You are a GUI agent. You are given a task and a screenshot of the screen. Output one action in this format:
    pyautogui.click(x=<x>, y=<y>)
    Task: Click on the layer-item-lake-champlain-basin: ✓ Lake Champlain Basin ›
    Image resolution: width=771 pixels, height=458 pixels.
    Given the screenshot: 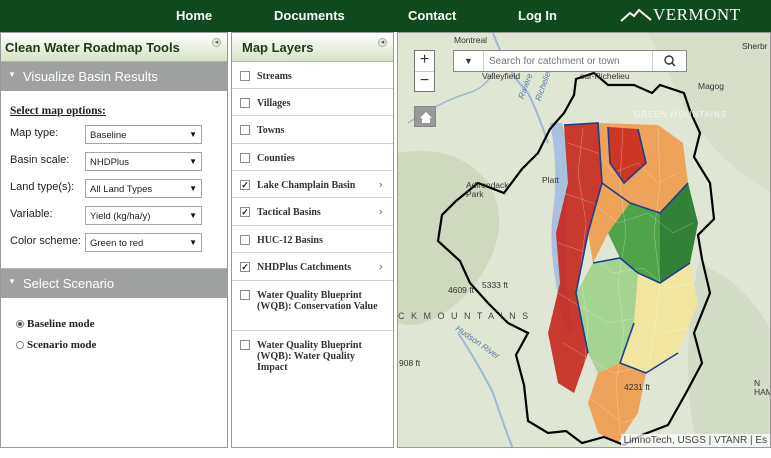 What is the action you would take?
    pyautogui.click(x=312, y=184)
    